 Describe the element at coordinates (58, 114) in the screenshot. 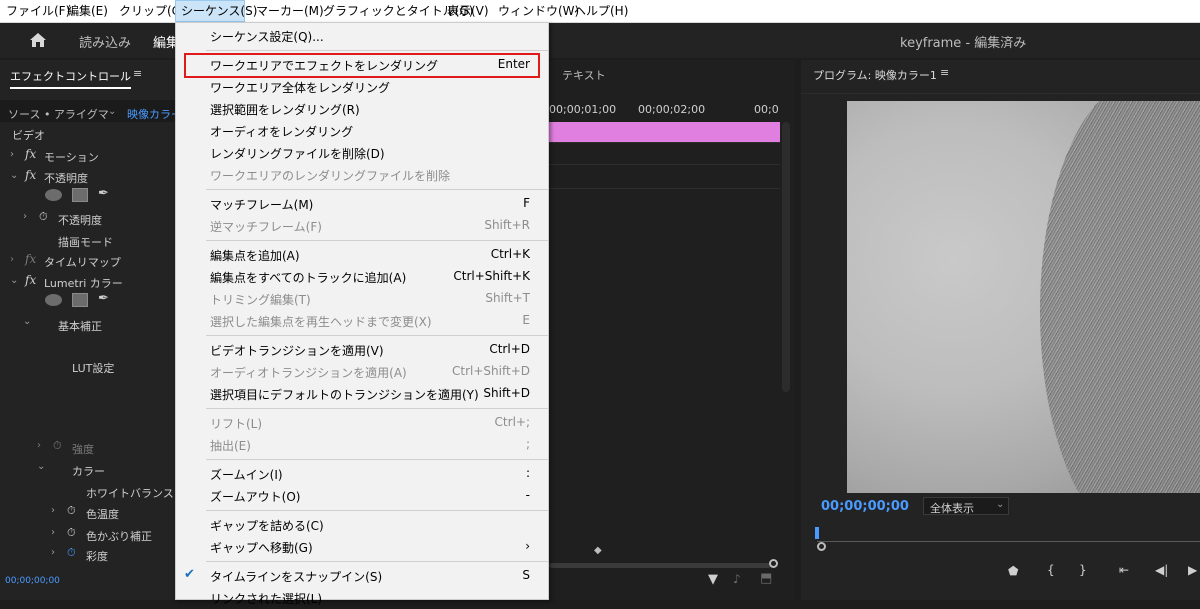

I see `source-label: ソース • アライグマ` at that location.